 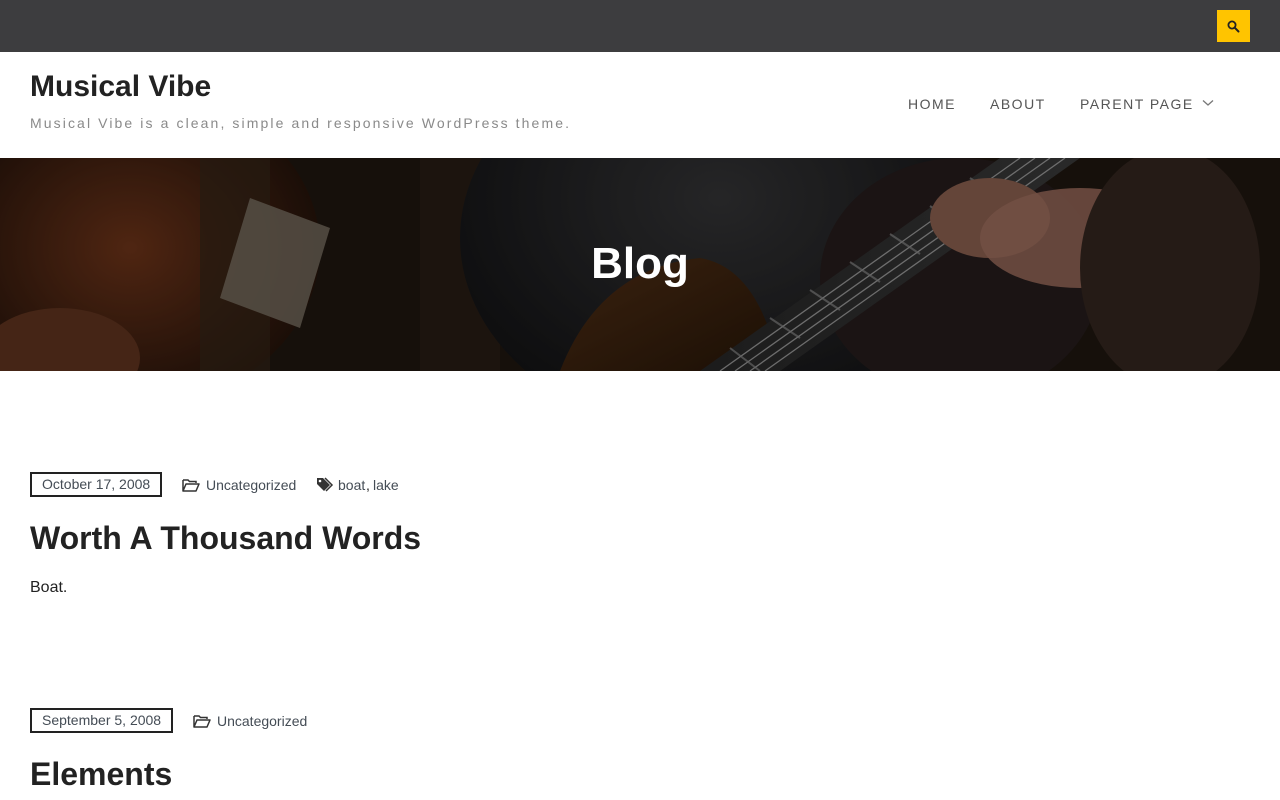 What do you see at coordinates (96, 484) in the screenshot?
I see `post-date: October 17, 2008` at bounding box center [96, 484].